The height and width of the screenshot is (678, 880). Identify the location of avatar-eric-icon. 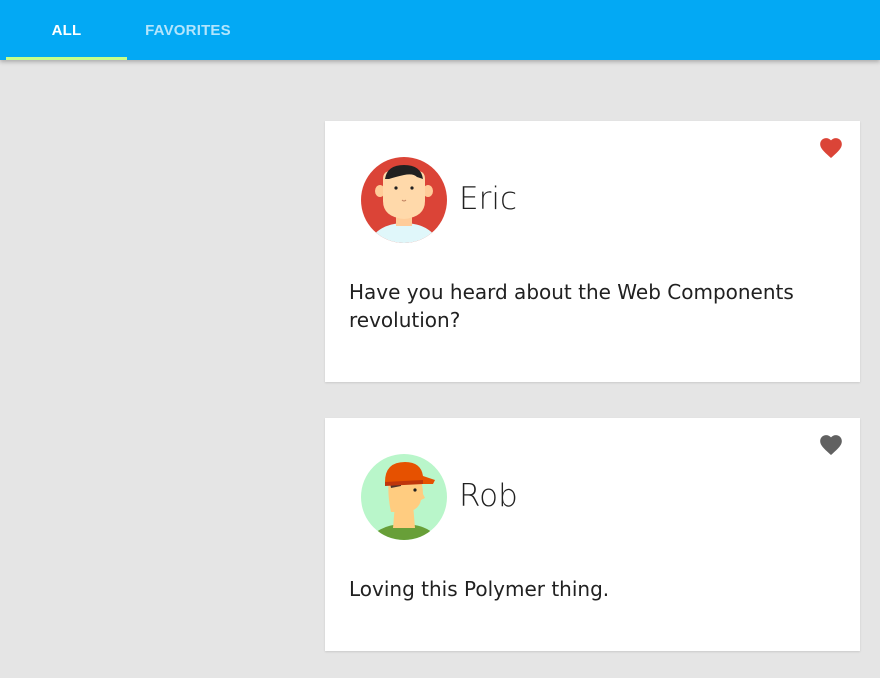
(404, 200).